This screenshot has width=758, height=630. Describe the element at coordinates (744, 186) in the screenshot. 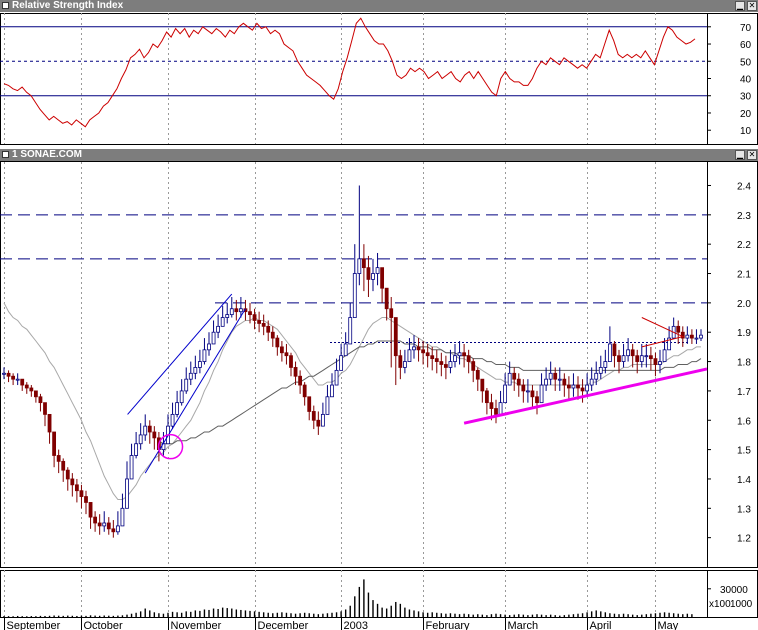

I see `price-tick-label: 2.4` at that location.